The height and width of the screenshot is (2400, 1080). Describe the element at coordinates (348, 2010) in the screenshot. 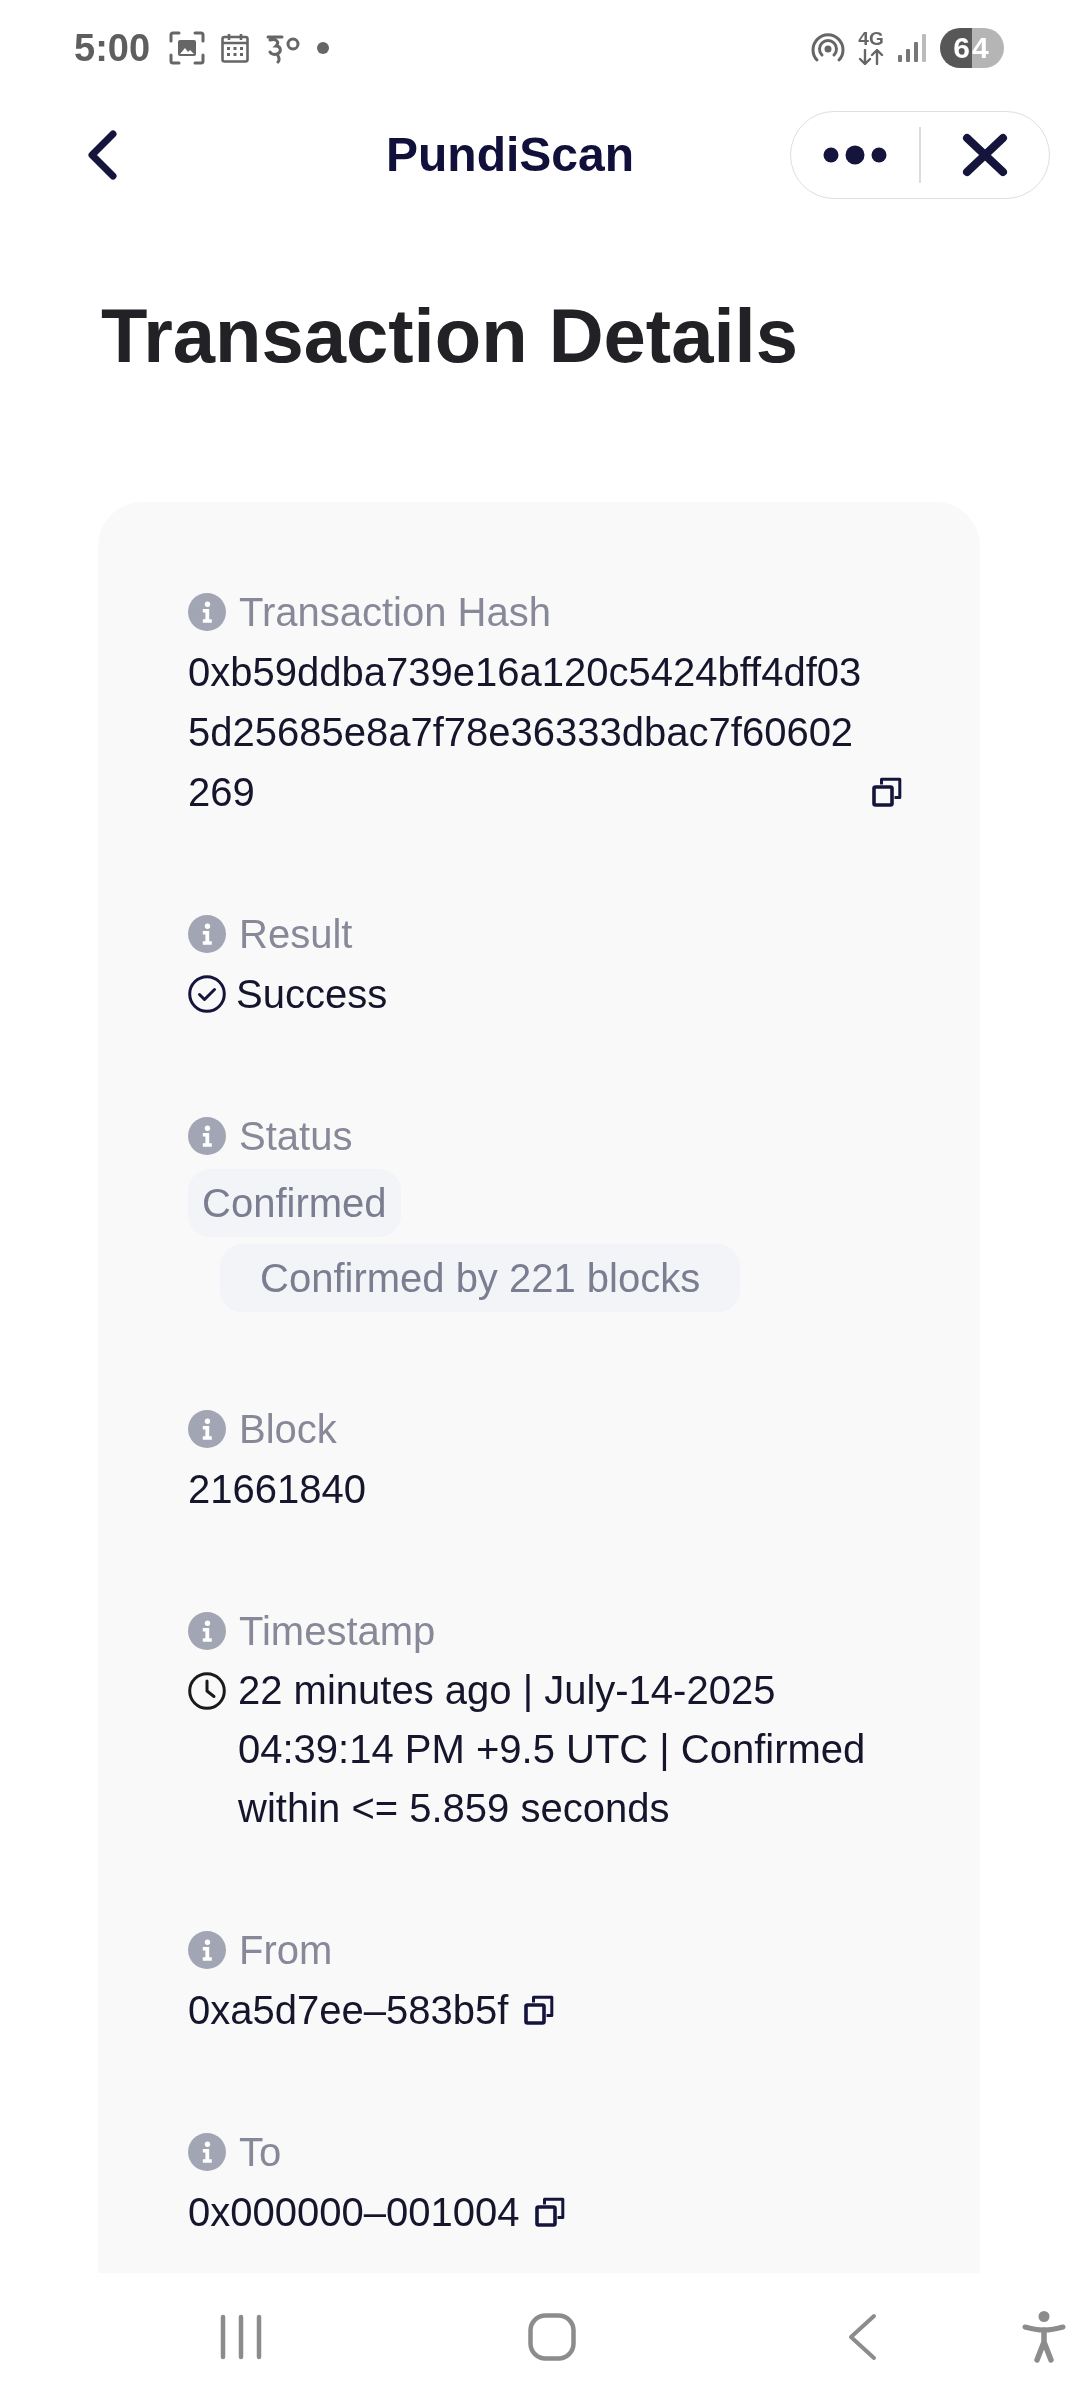

I see `address-value: 0xa5d7ee–583b5f` at that location.